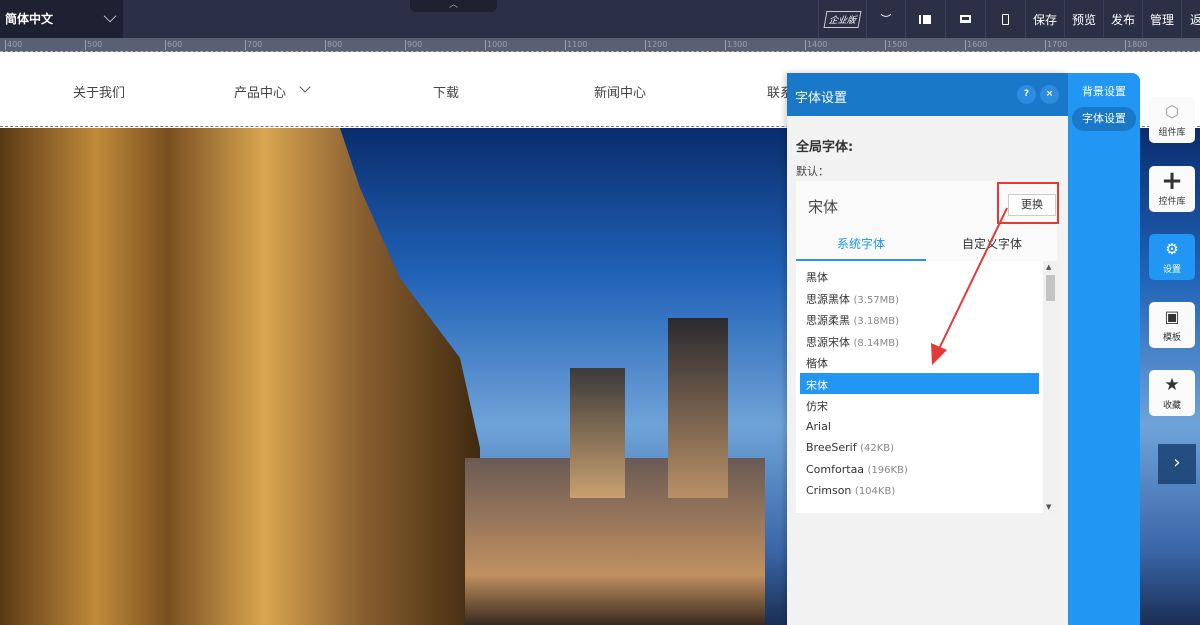 The image size is (1200, 625). What do you see at coordinates (1172, 202) in the screenshot?
I see `tool-label: 控件库` at bounding box center [1172, 202].